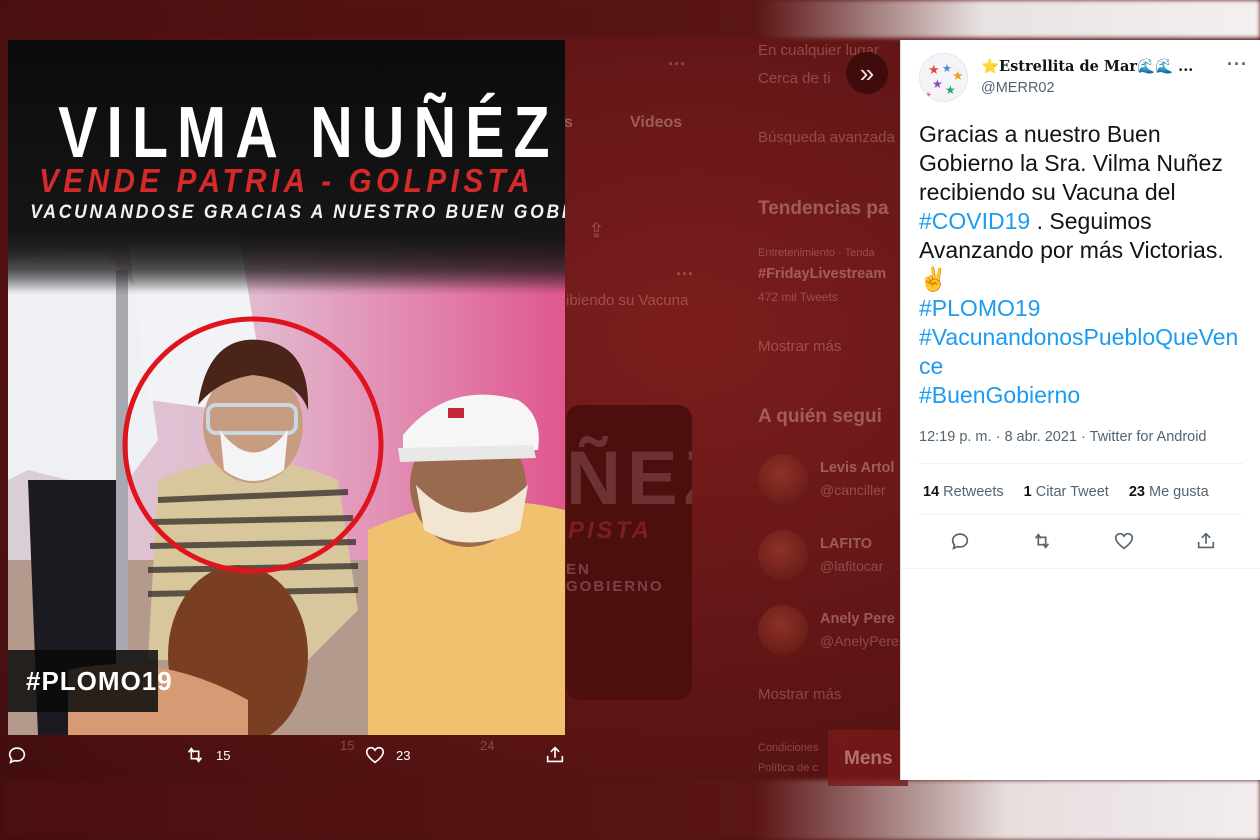 Image resolution: width=1260 pixels, height=840 pixels. I want to click on tweet-source: Twitter for Android, so click(1148, 437).